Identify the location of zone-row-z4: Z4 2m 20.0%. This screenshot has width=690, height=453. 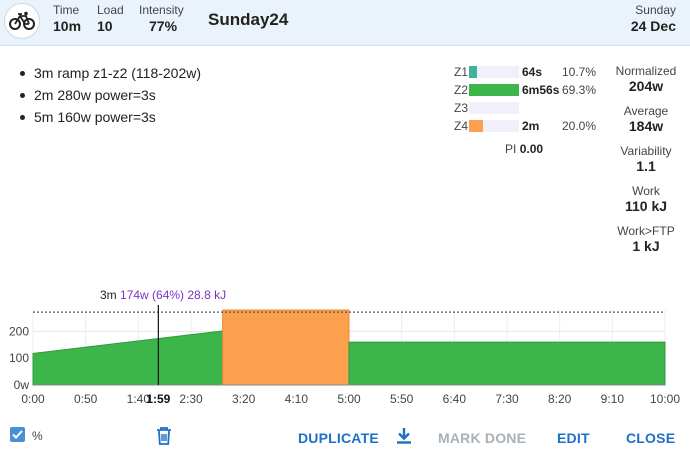
(527, 127).